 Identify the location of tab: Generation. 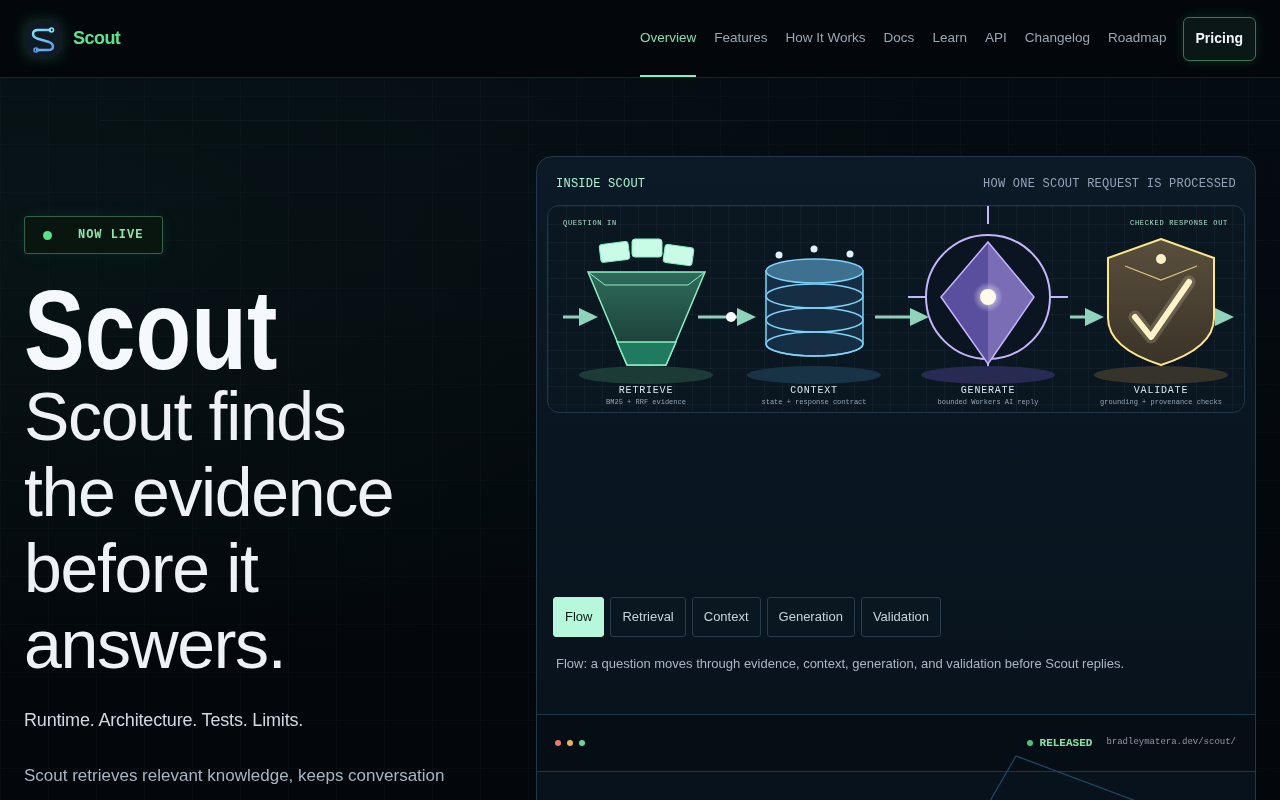
(810, 617).